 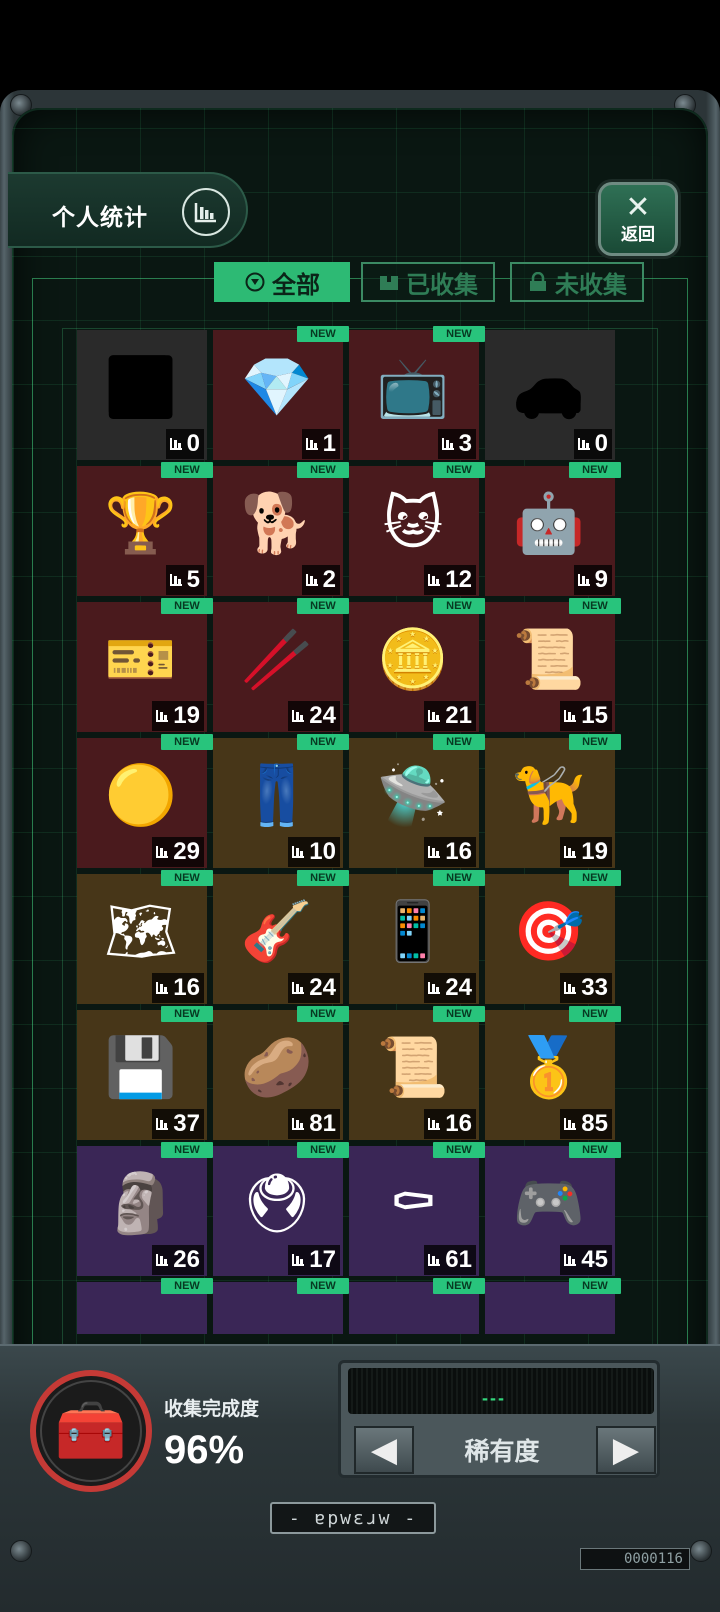 I want to click on item-cell: 👖 10, so click(x=278, y=803).